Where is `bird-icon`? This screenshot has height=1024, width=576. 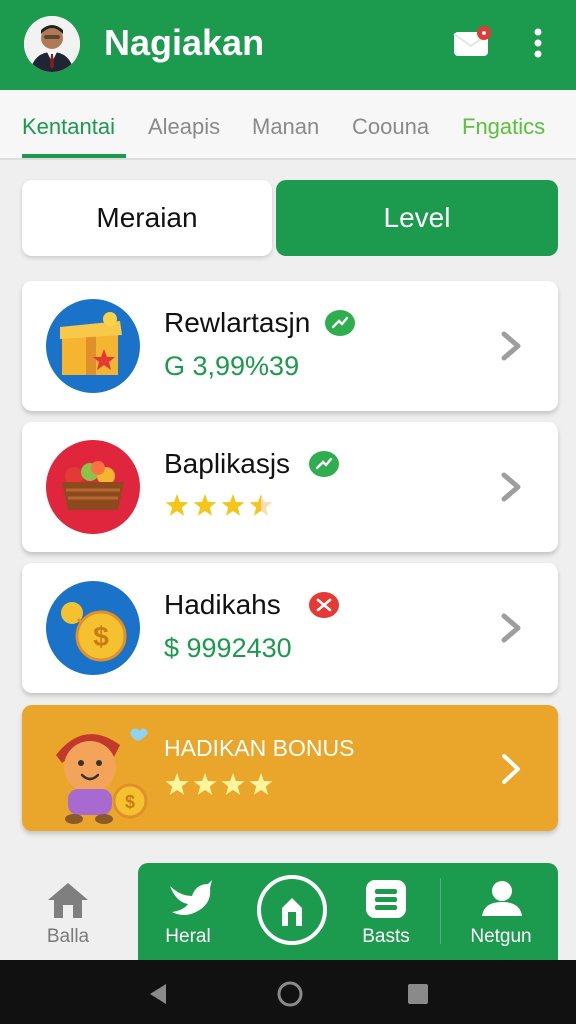 bird-icon is located at coordinates (191, 897).